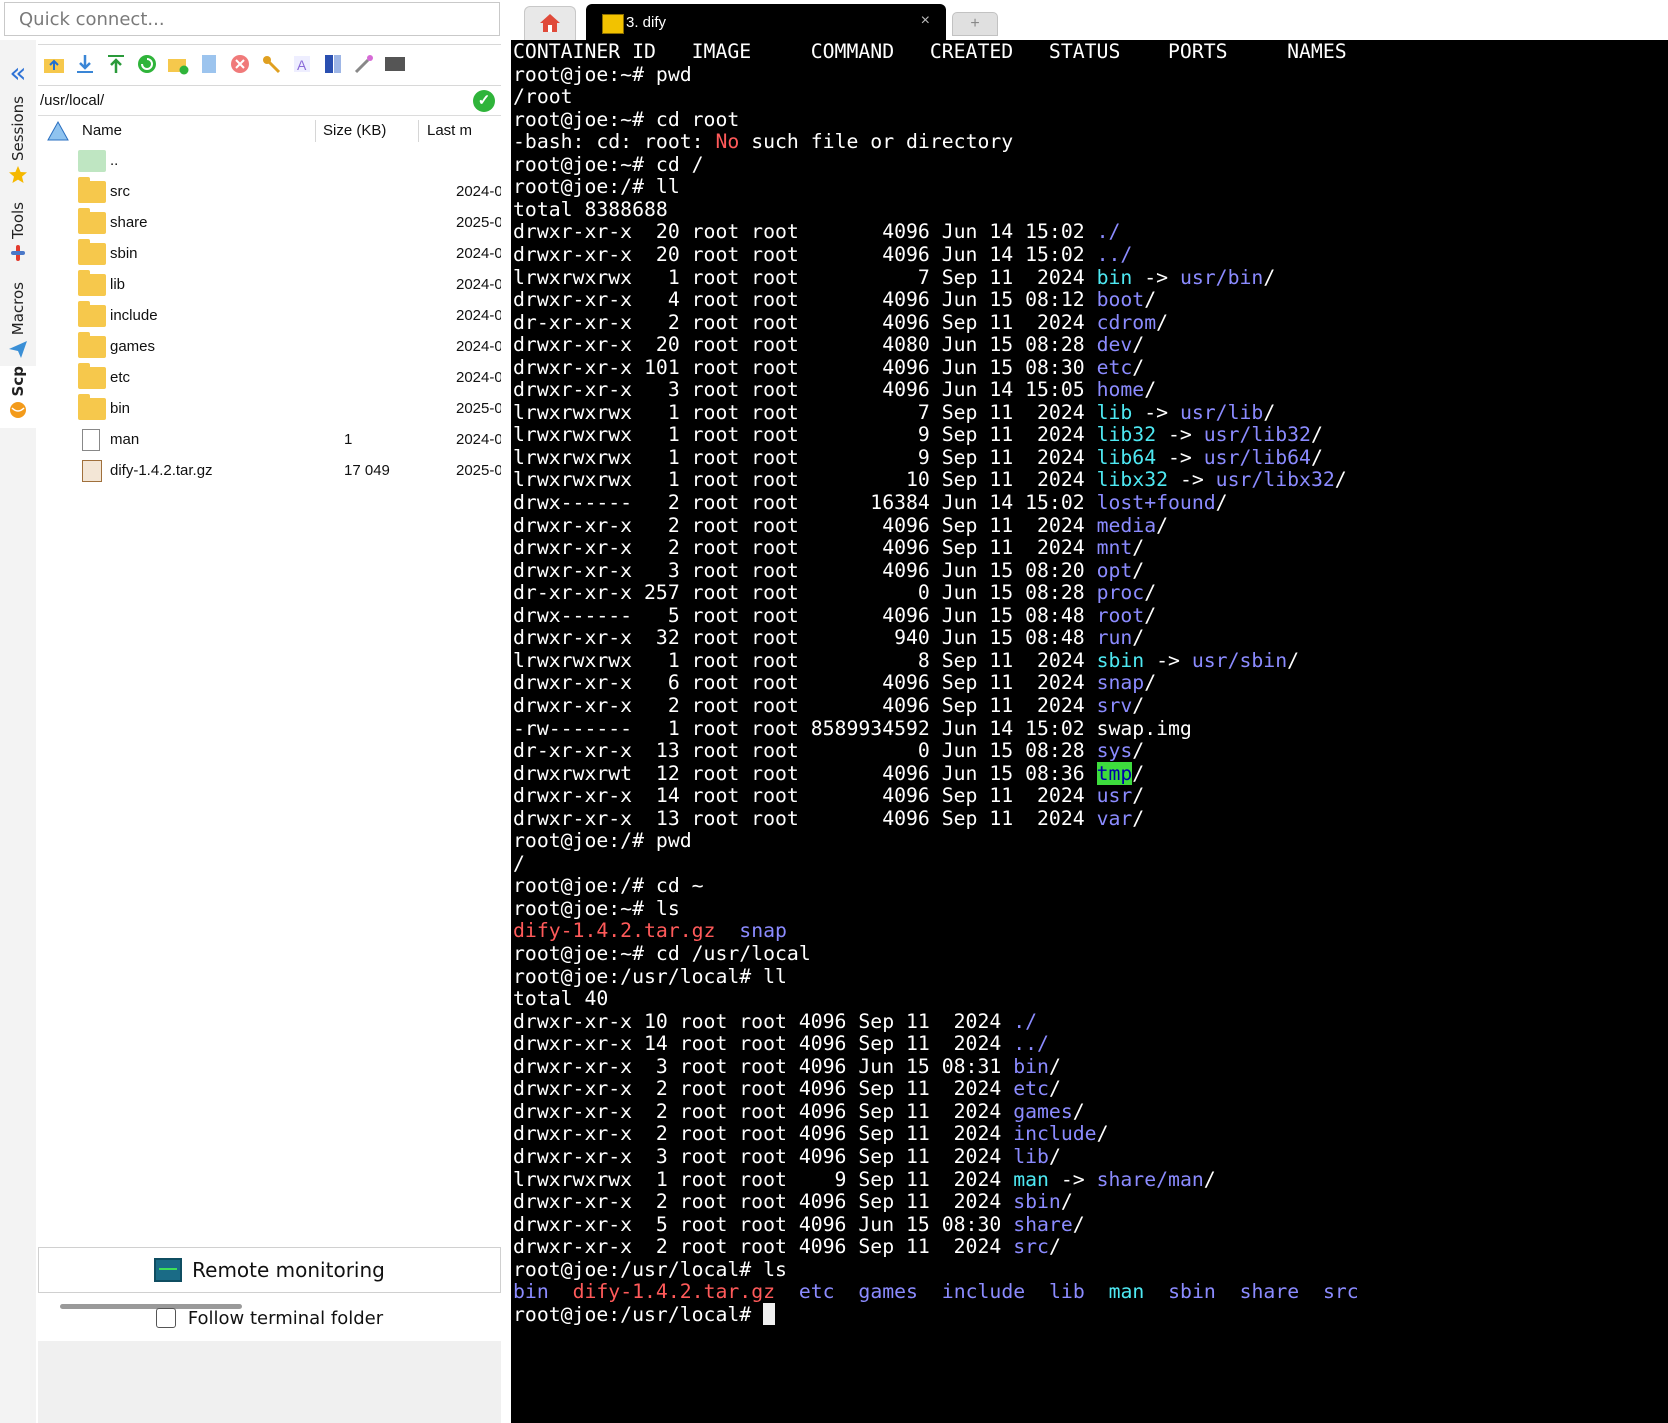 This screenshot has width=1668, height=1423. Describe the element at coordinates (1126, 457) in the screenshot. I see `terminal-text: lib64` at that location.